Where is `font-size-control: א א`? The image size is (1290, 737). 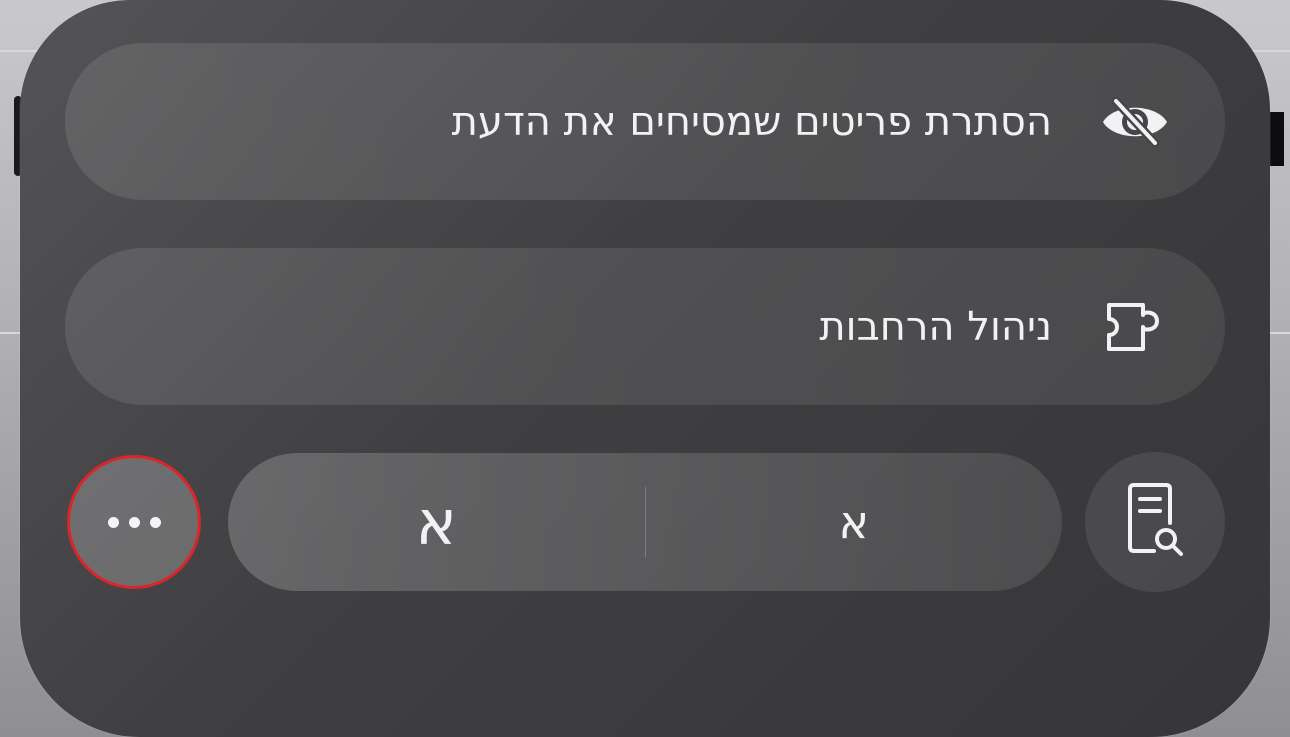 font-size-control: א א is located at coordinates (645, 522).